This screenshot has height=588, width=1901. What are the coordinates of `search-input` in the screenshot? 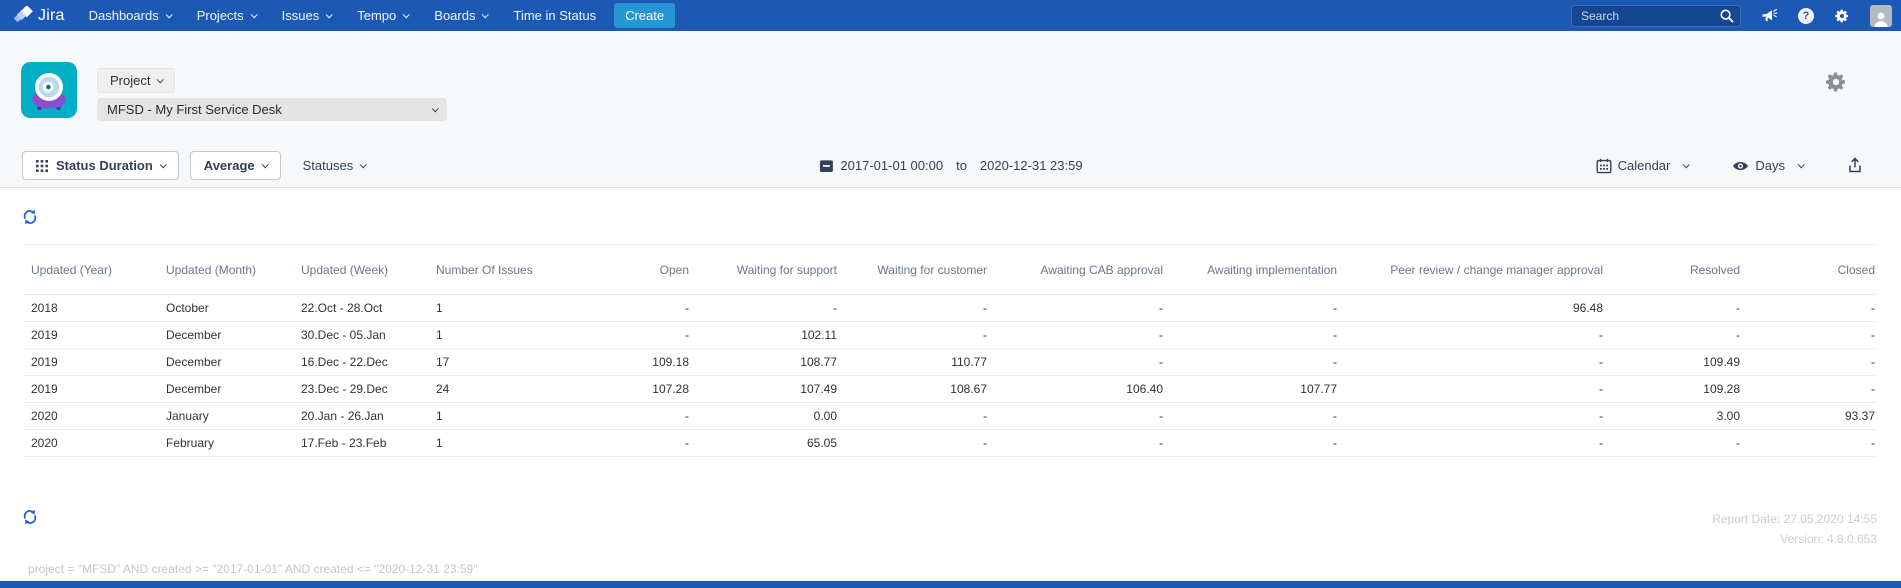 It's located at (1656, 15).